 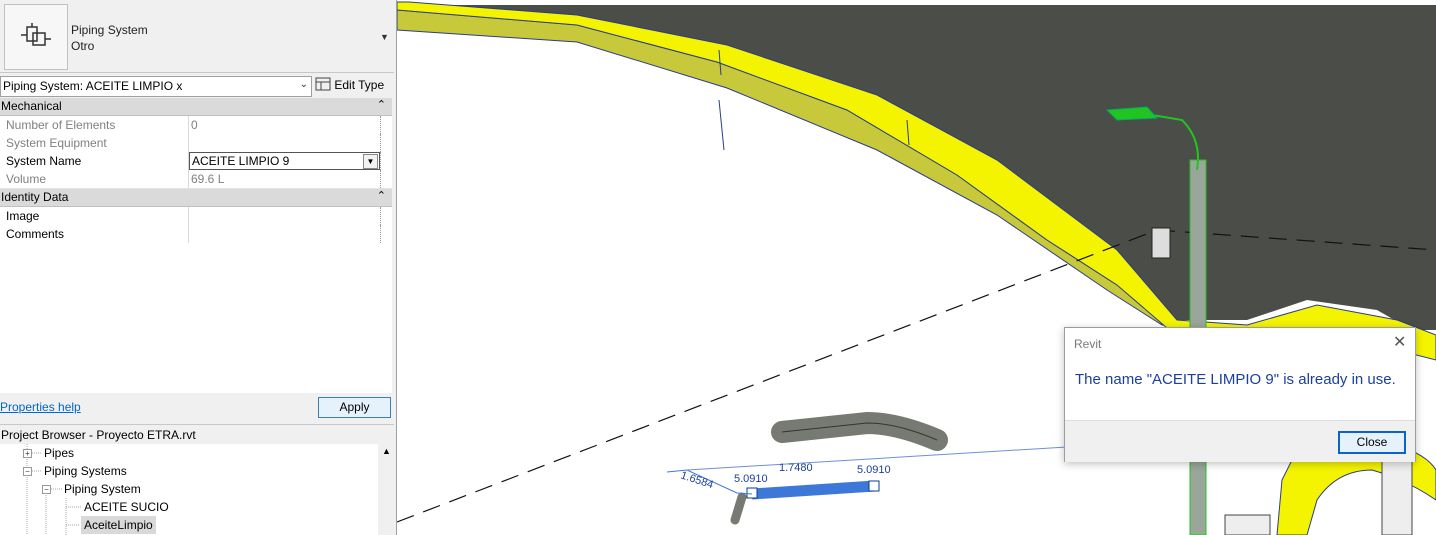 I want to click on selected-pipe, so click(x=813, y=490).